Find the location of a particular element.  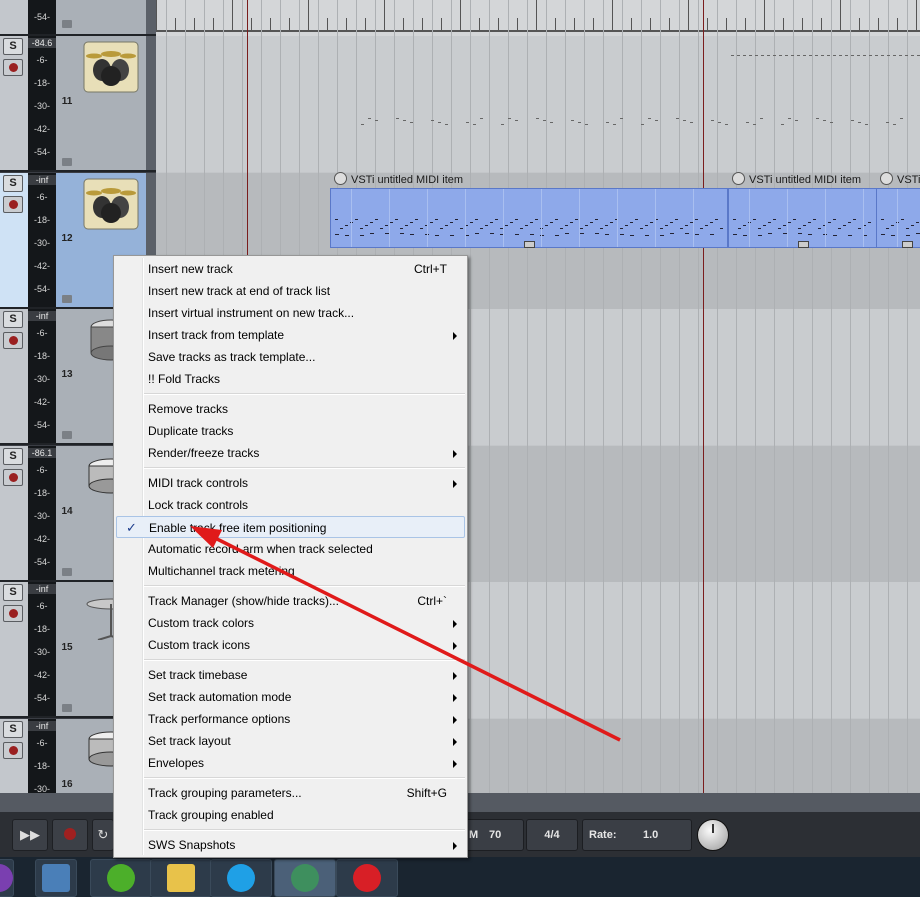

annotation-arrow is located at coordinates (405, 634).